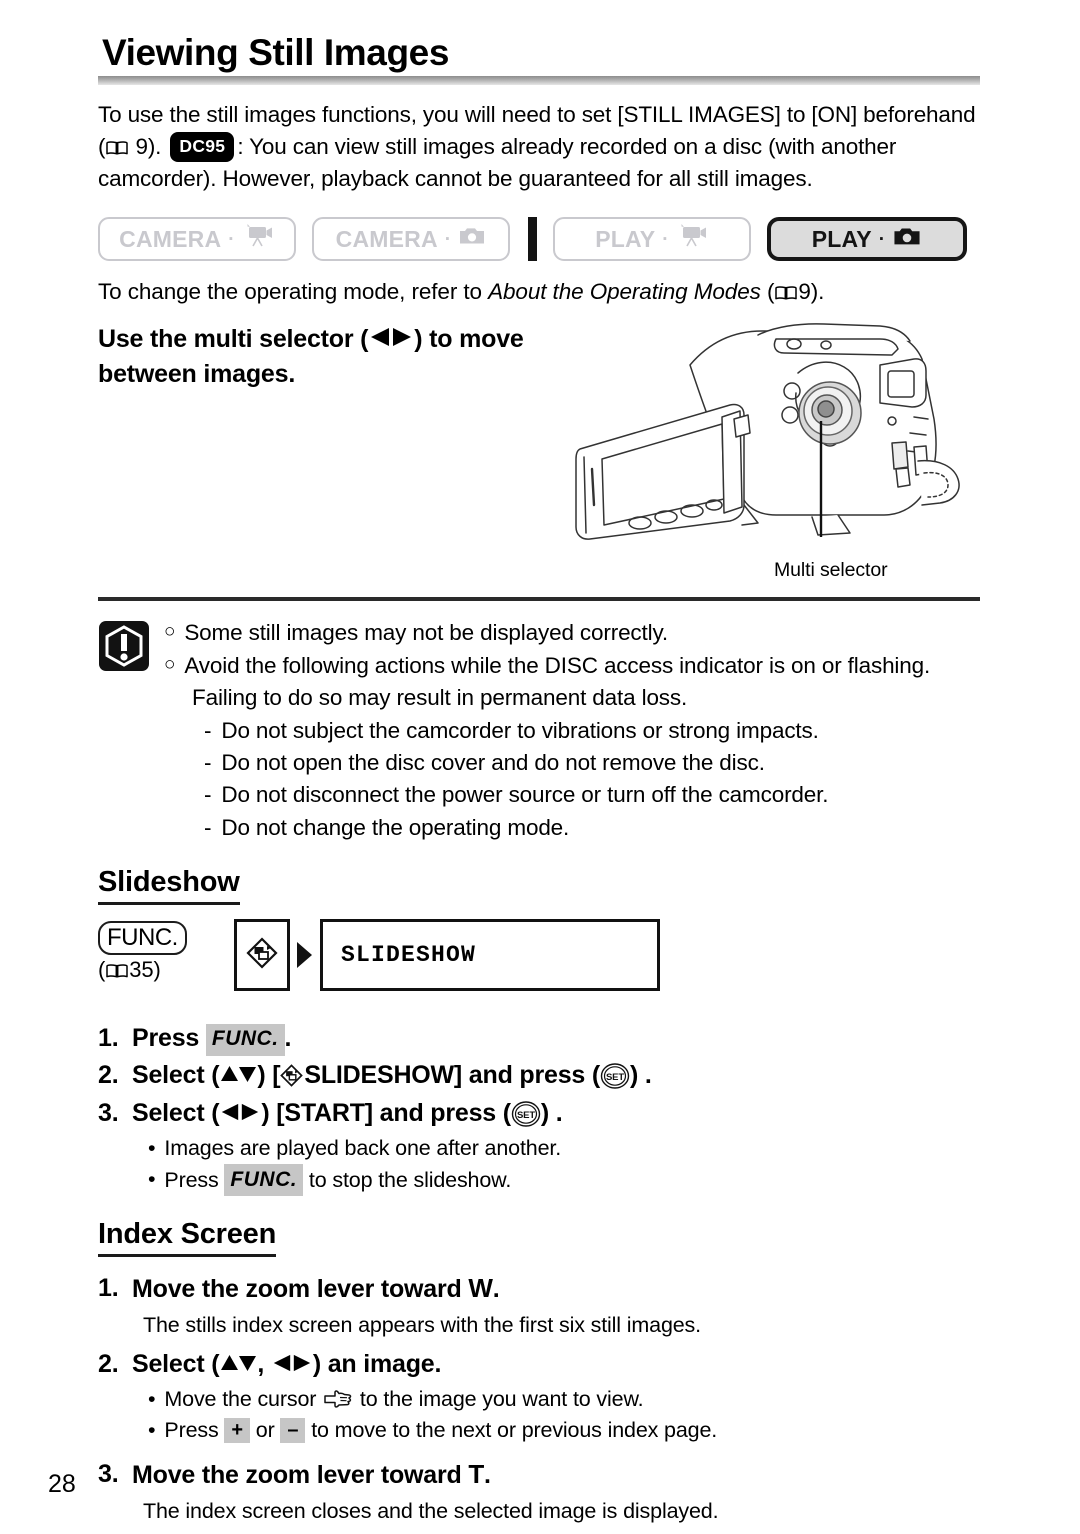 The height and width of the screenshot is (1534, 1080). I want to click on slideshow-menu-icon-box, so click(262, 955).